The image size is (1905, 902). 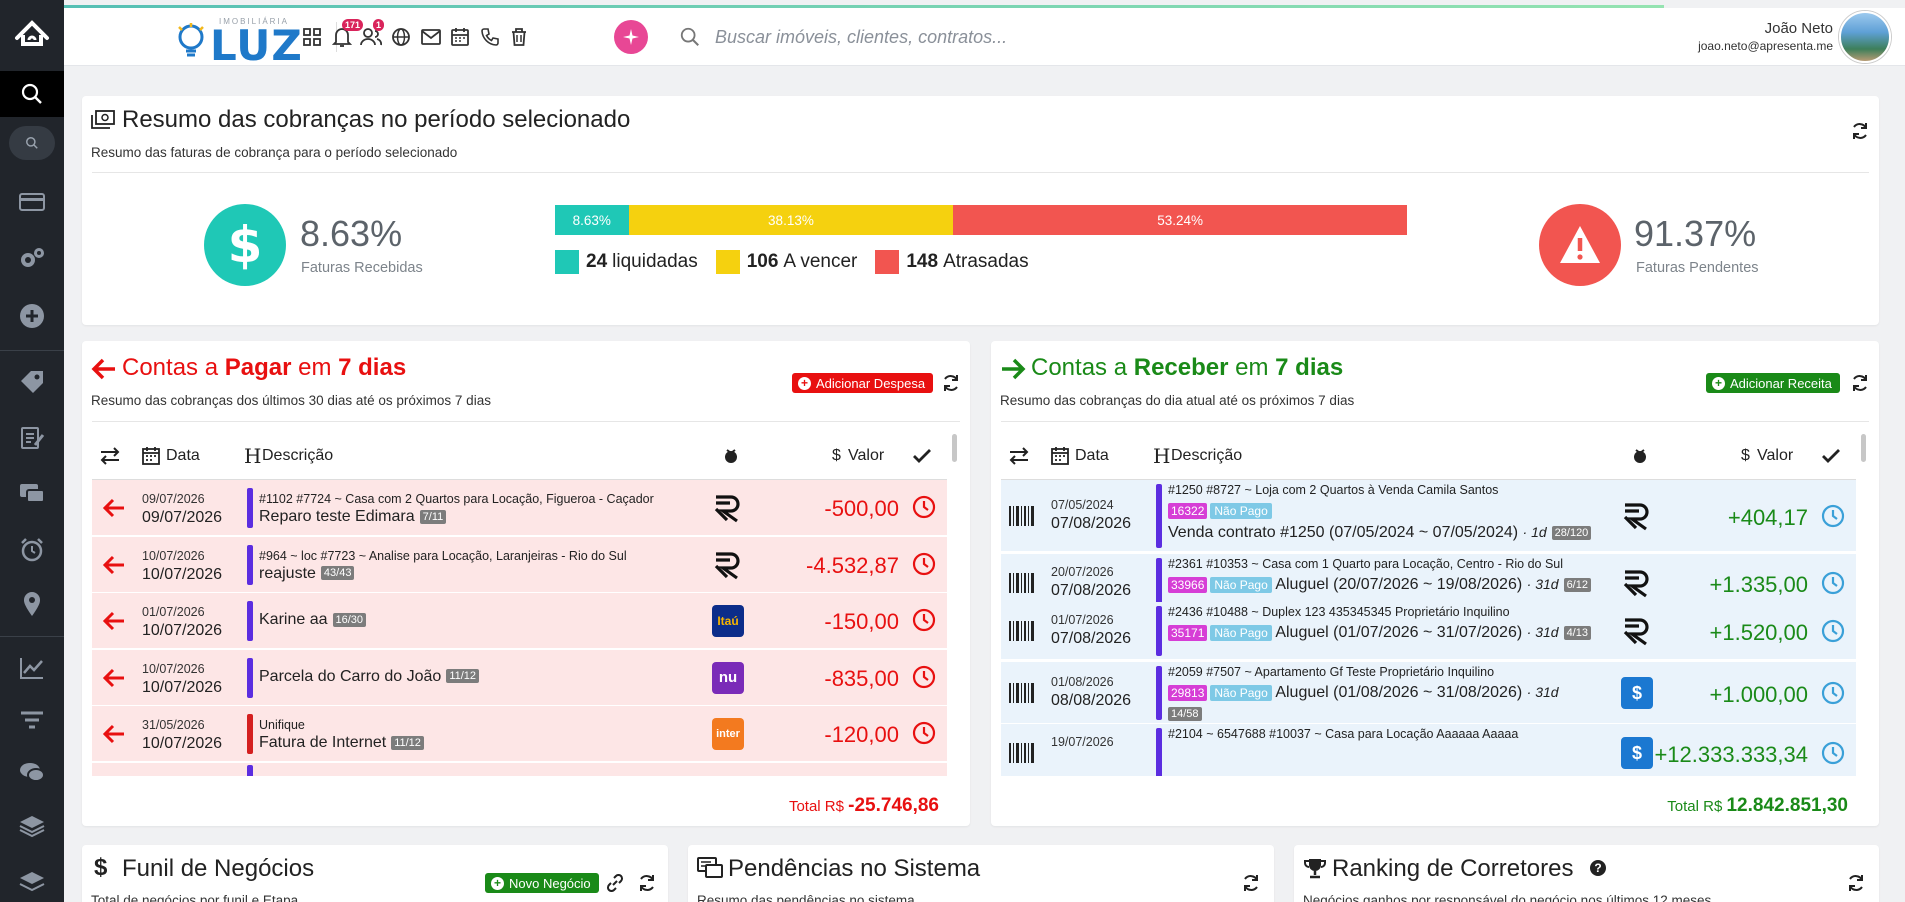 I want to click on globe-icon, so click(x=401, y=37).